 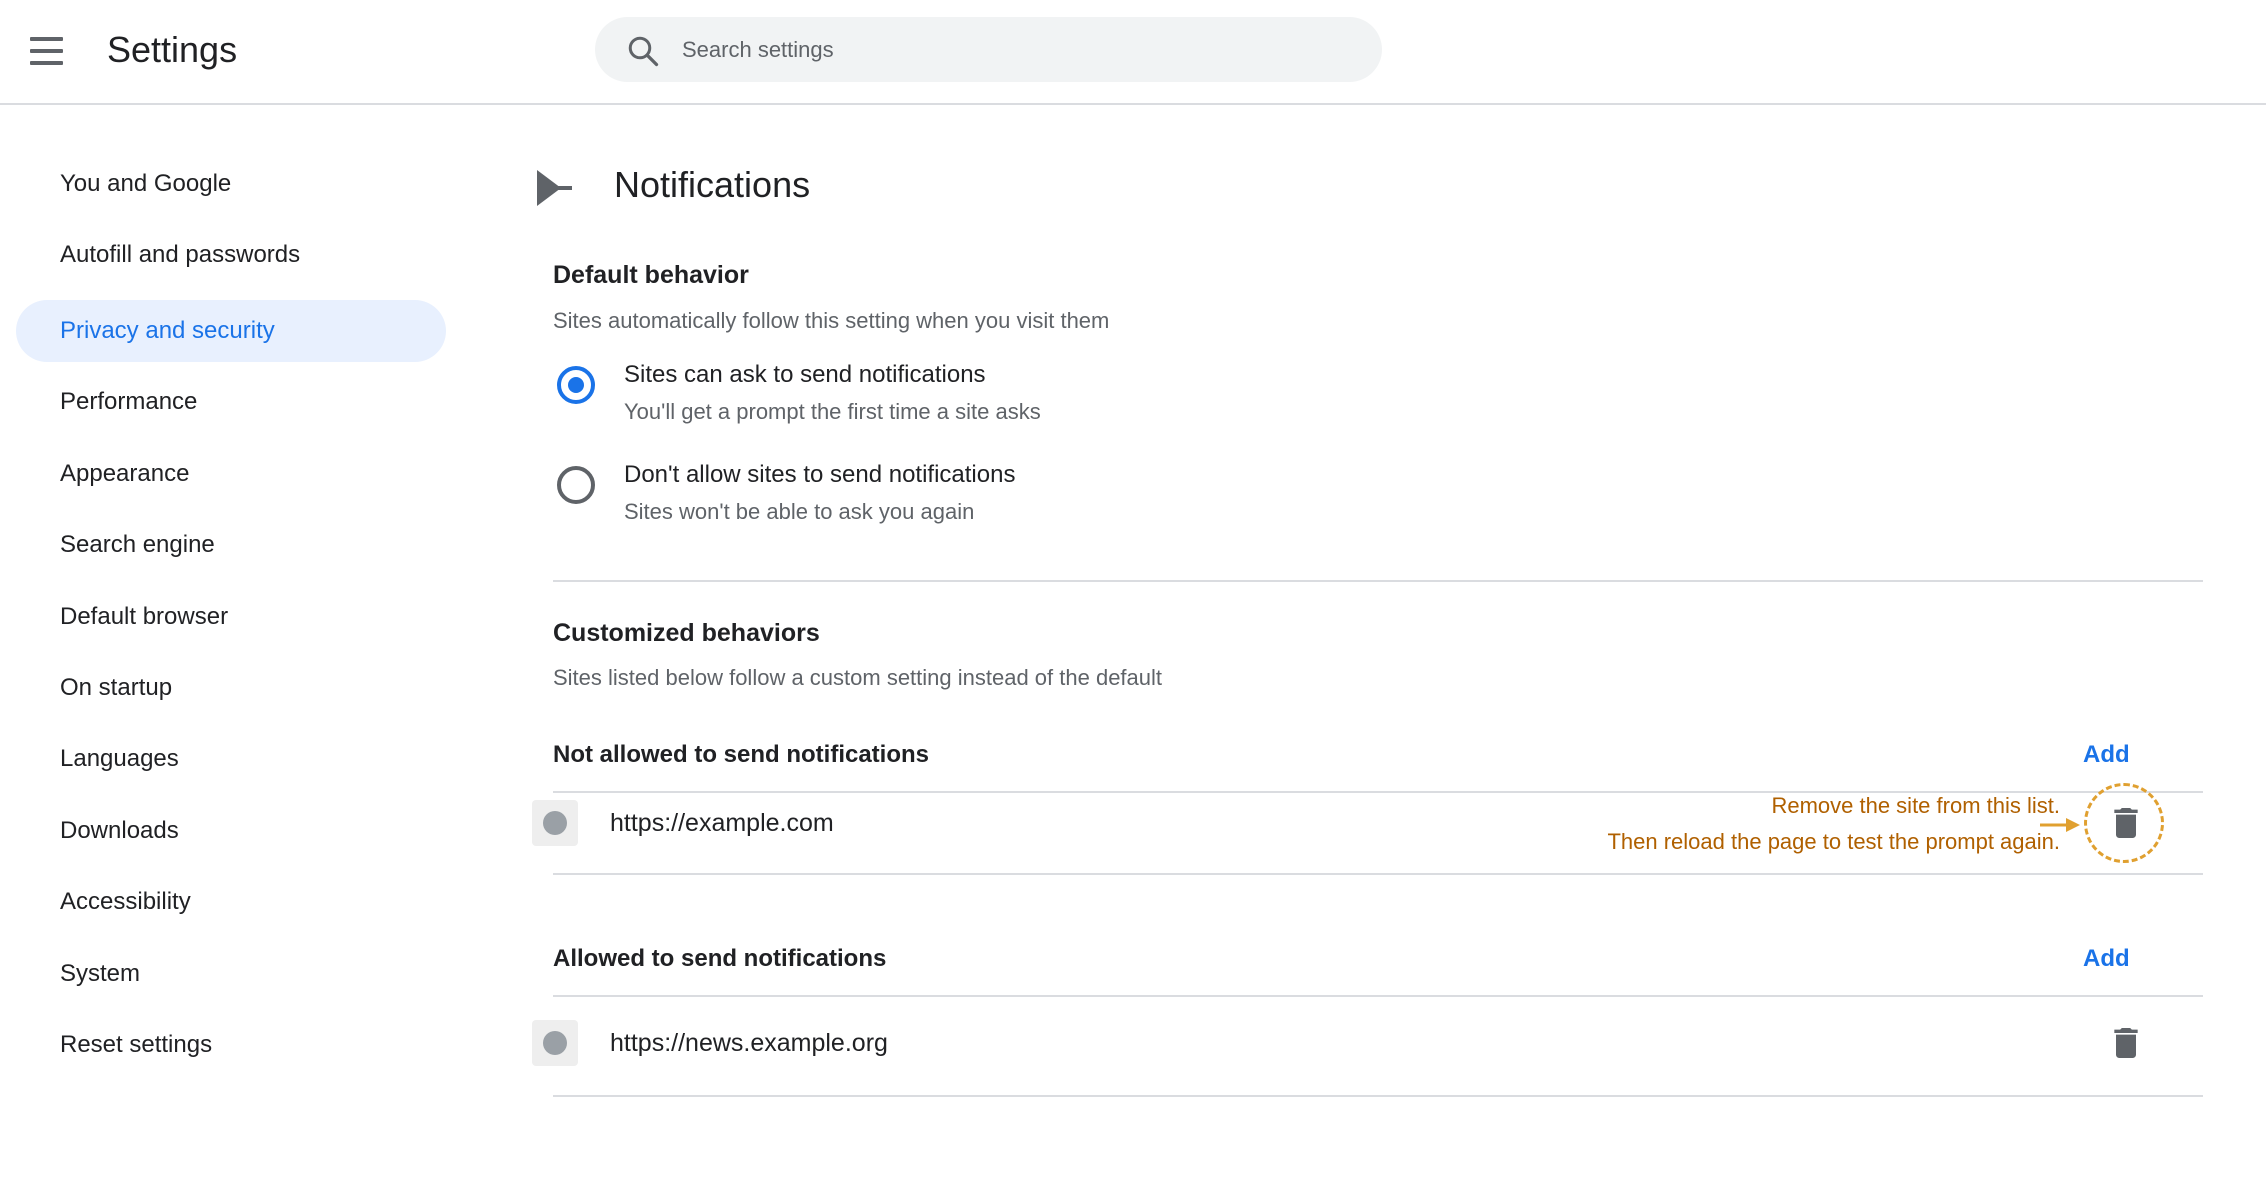 I want to click on sidebar-item-autofill: Autofill and passwords, so click(x=231, y=255).